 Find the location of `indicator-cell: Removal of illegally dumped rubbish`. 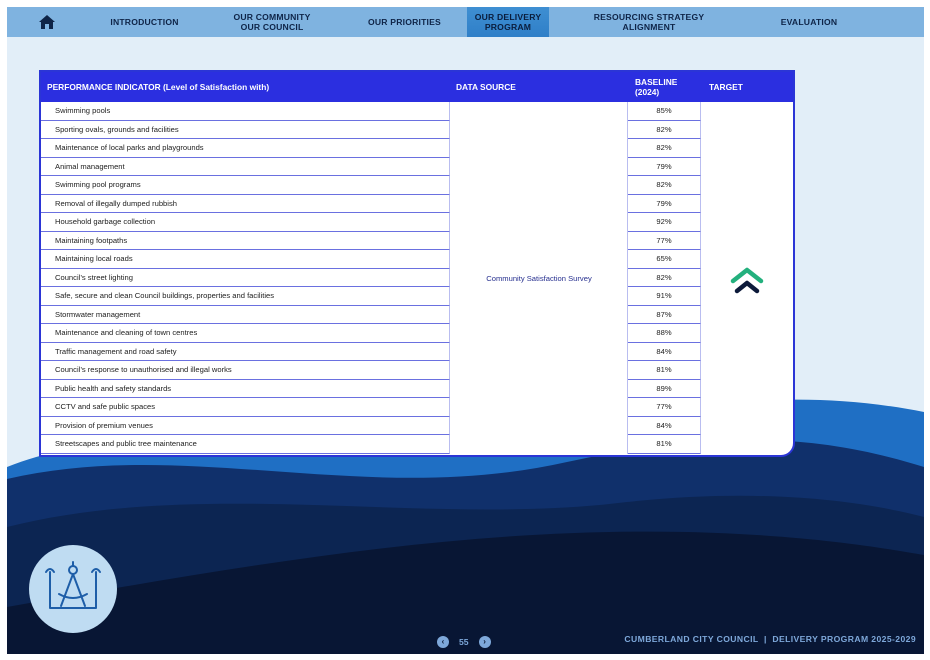

indicator-cell: Removal of illegally dumped rubbish is located at coordinates (245, 203).